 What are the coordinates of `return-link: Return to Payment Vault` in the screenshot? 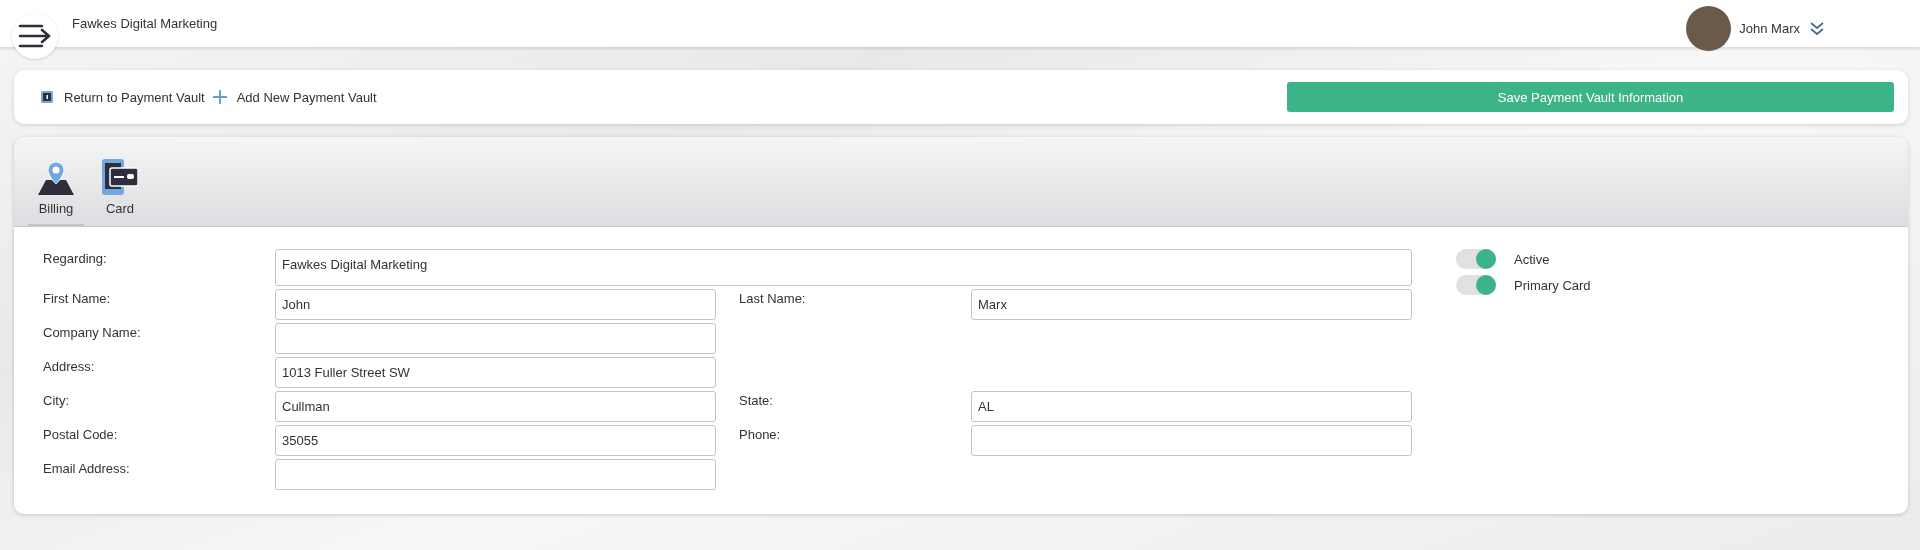 It's located at (122, 97).